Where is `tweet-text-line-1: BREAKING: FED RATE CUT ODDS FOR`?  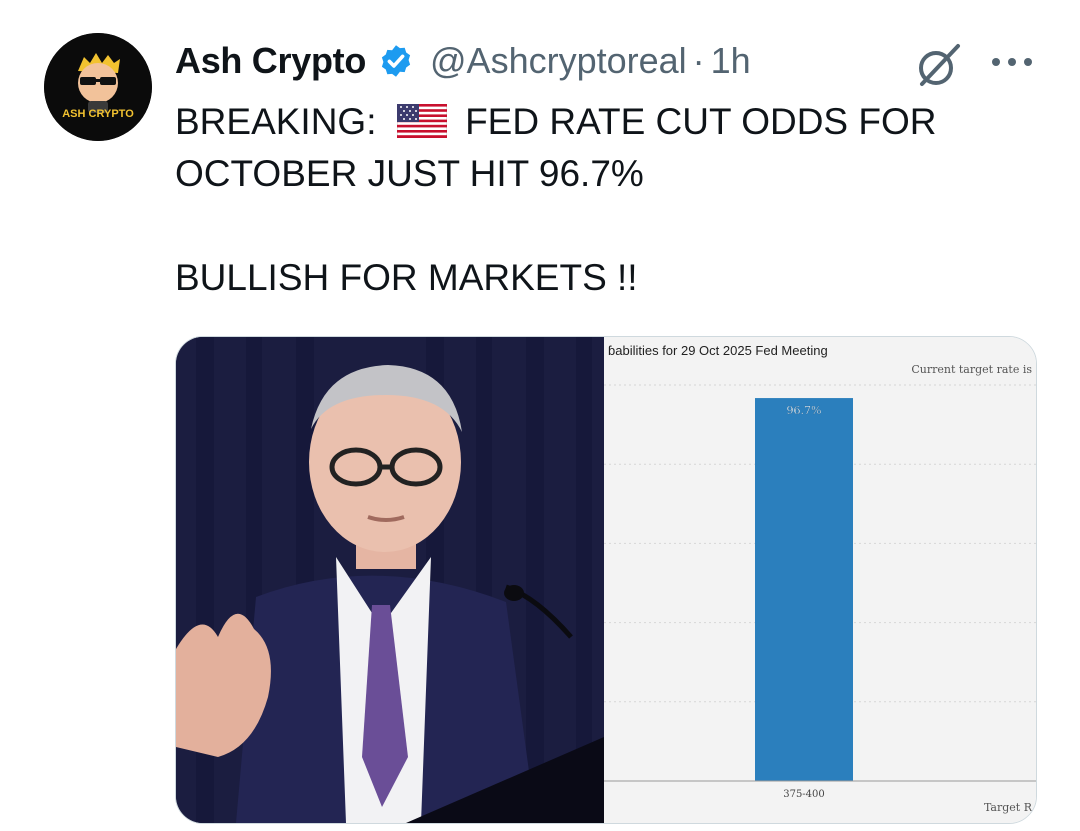
tweet-text-line-1: BREAKING: FED RATE CUT ODDS FOR is located at coordinates (605, 122).